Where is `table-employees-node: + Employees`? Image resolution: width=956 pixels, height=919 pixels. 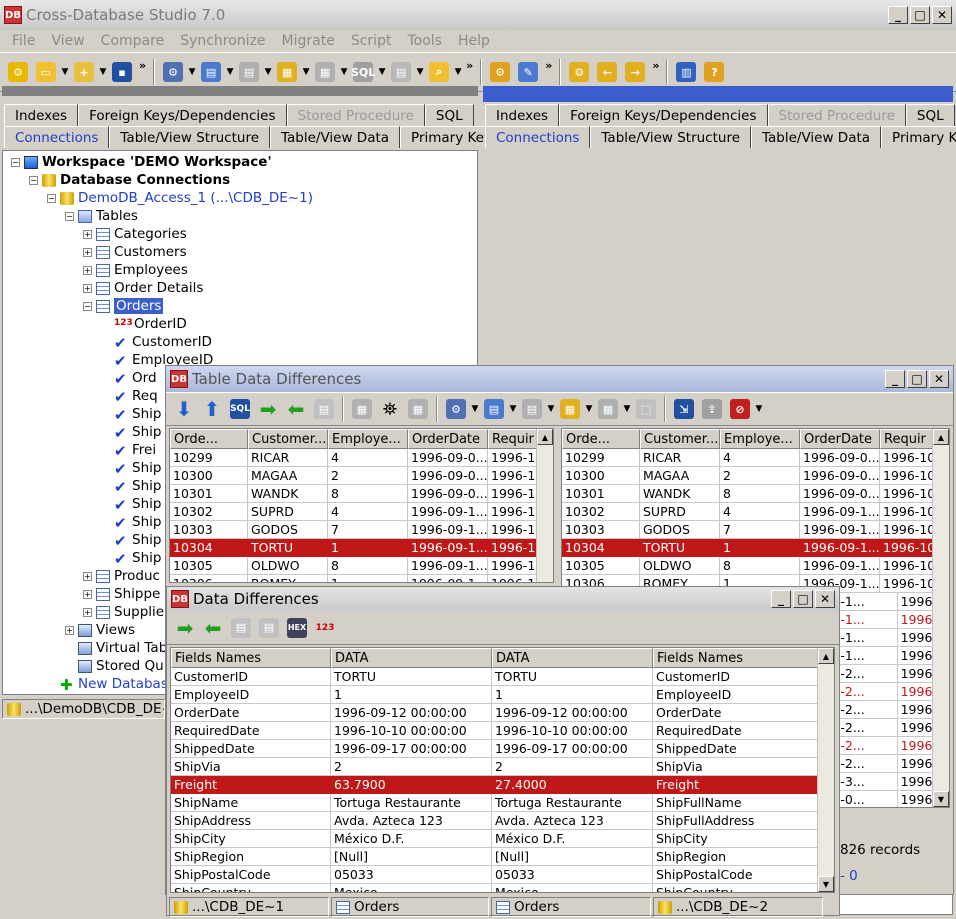
table-employees-node: + Employees is located at coordinates (135, 270).